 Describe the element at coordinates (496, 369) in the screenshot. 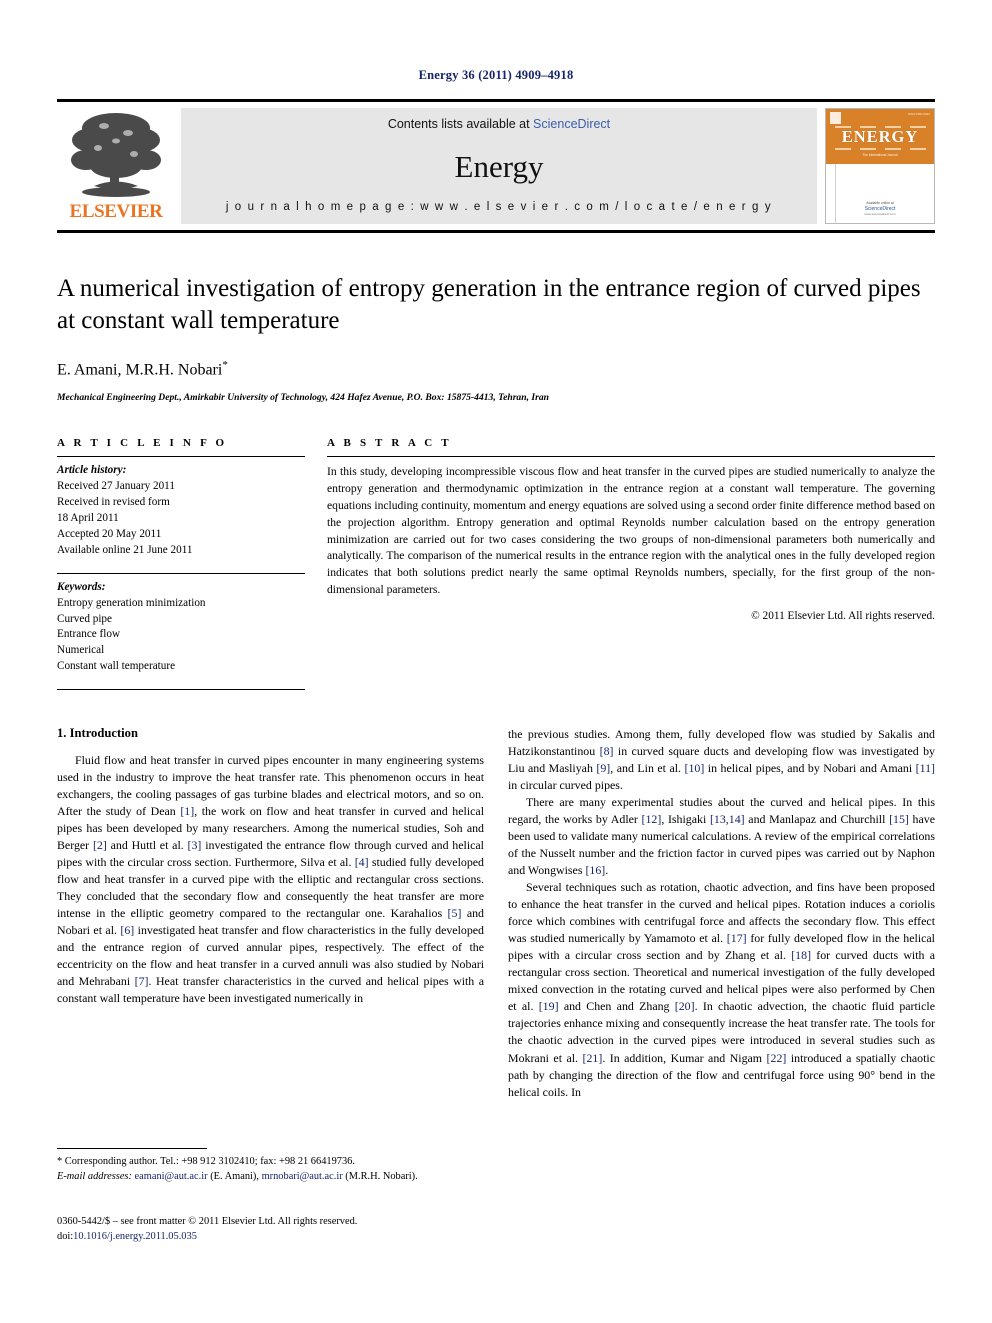

I see `author-list: E. Amani, M.R.H. Nobari*` at that location.